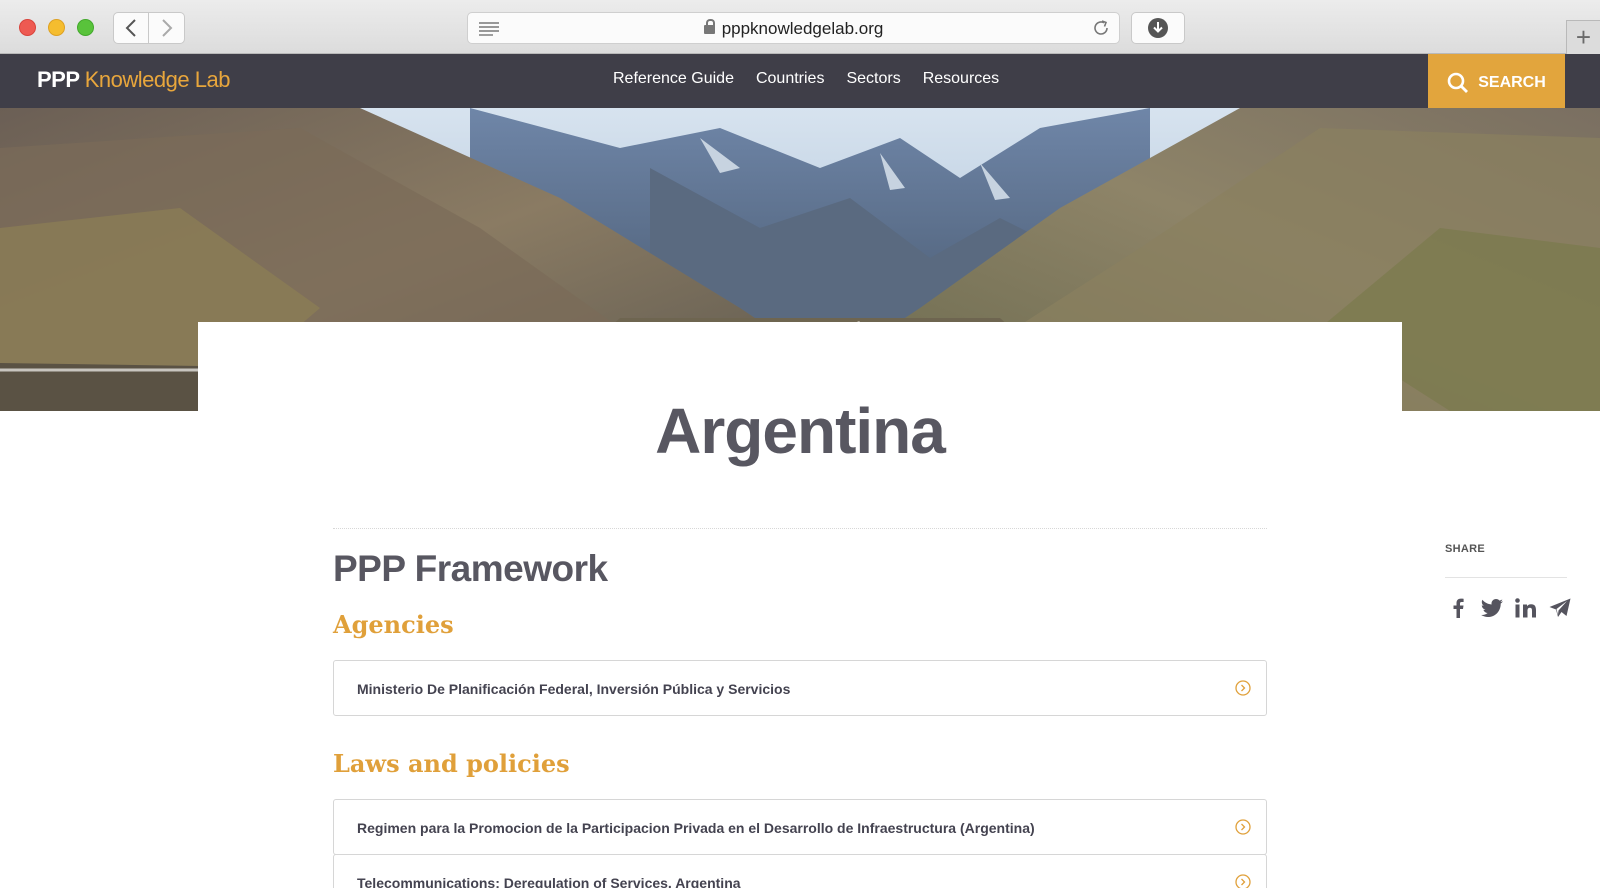  I want to click on address-bar: pppknowledgelab.org, so click(793, 28).